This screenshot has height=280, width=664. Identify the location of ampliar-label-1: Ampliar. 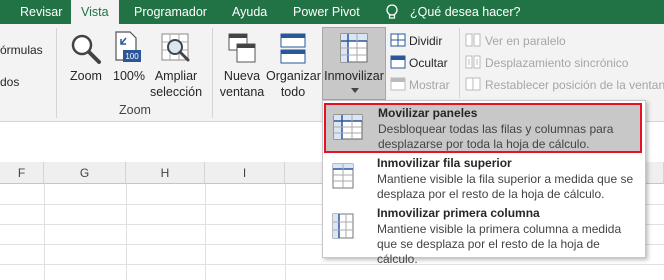
(176, 76).